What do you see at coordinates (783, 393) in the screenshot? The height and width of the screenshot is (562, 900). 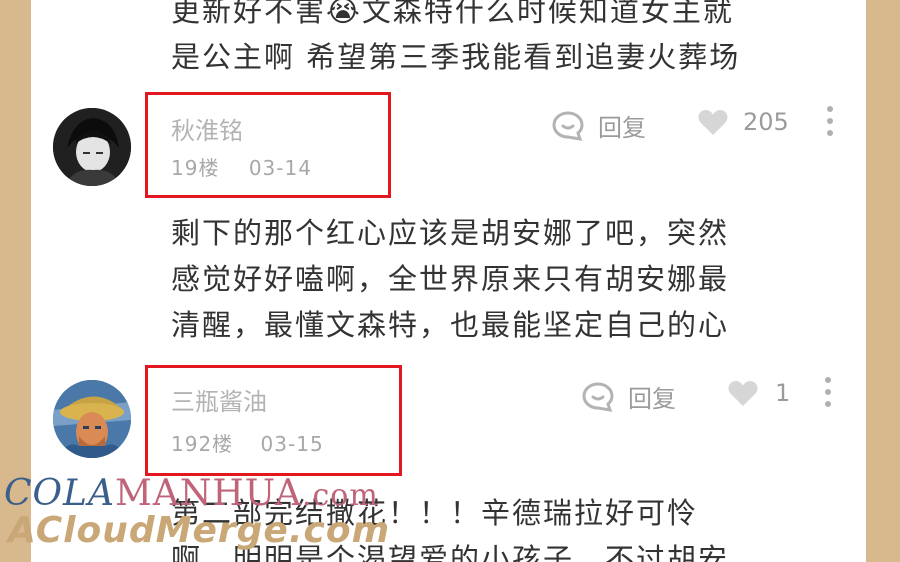 I see `like-count: 1` at bounding box center [783, 393].